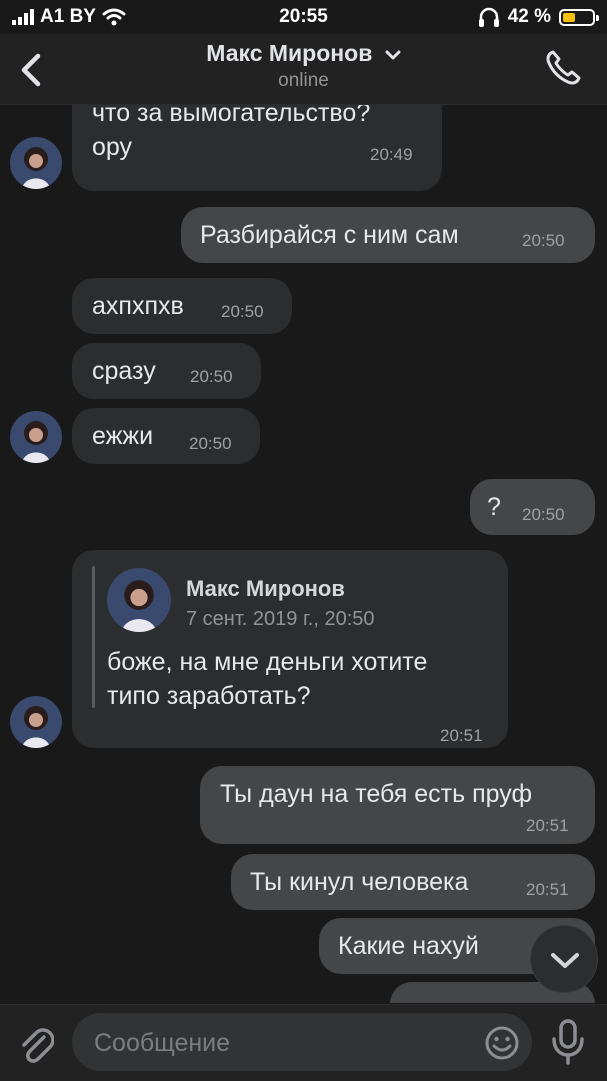  What do you see at coordinates (568, 1042) in the screenshot?
I see `microphone-icon` at bounding box center [568, 1042].